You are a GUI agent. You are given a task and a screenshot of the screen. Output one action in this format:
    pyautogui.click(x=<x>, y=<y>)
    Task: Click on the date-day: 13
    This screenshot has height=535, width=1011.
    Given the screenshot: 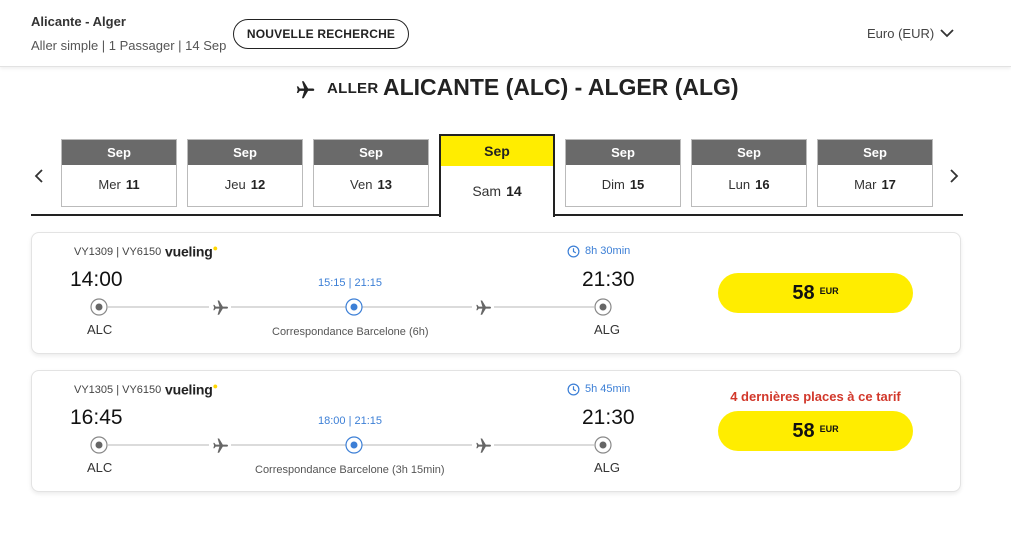 What is the action you would take?
    pyautogui.click(x=384, y=184)
    